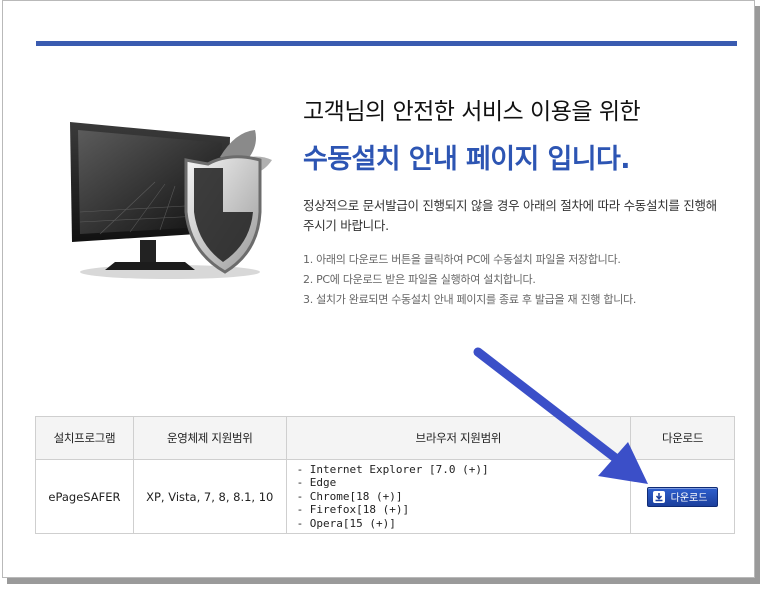  I want to click on header-browsers: 브라우저 지원범위, so click(458, 438).